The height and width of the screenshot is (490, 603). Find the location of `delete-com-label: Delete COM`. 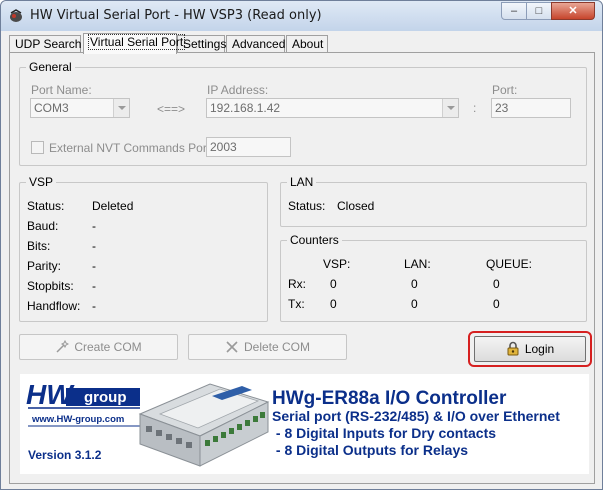

delete-com-label: Delete COM is located at coordinates (277, 347).